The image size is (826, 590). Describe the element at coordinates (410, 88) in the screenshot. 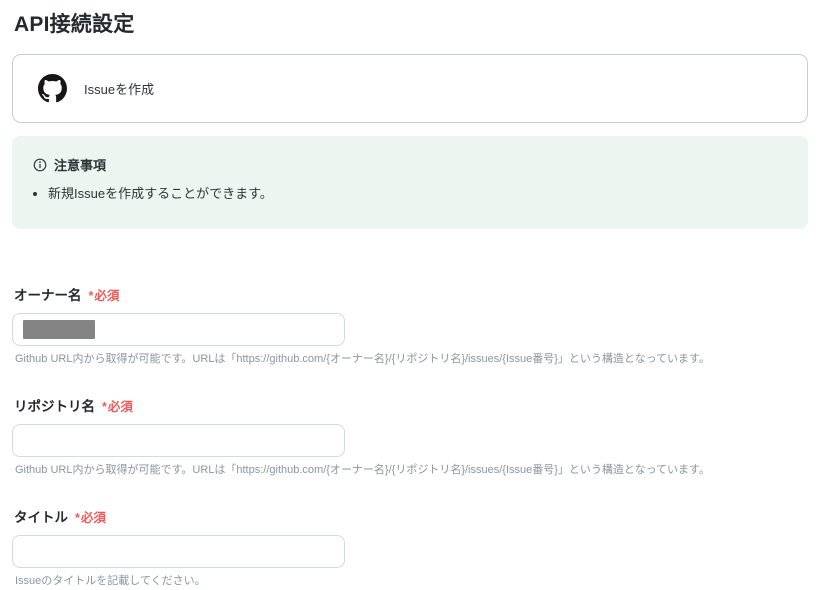

I see `action-card-create-issue: Issueを作成` at that location.